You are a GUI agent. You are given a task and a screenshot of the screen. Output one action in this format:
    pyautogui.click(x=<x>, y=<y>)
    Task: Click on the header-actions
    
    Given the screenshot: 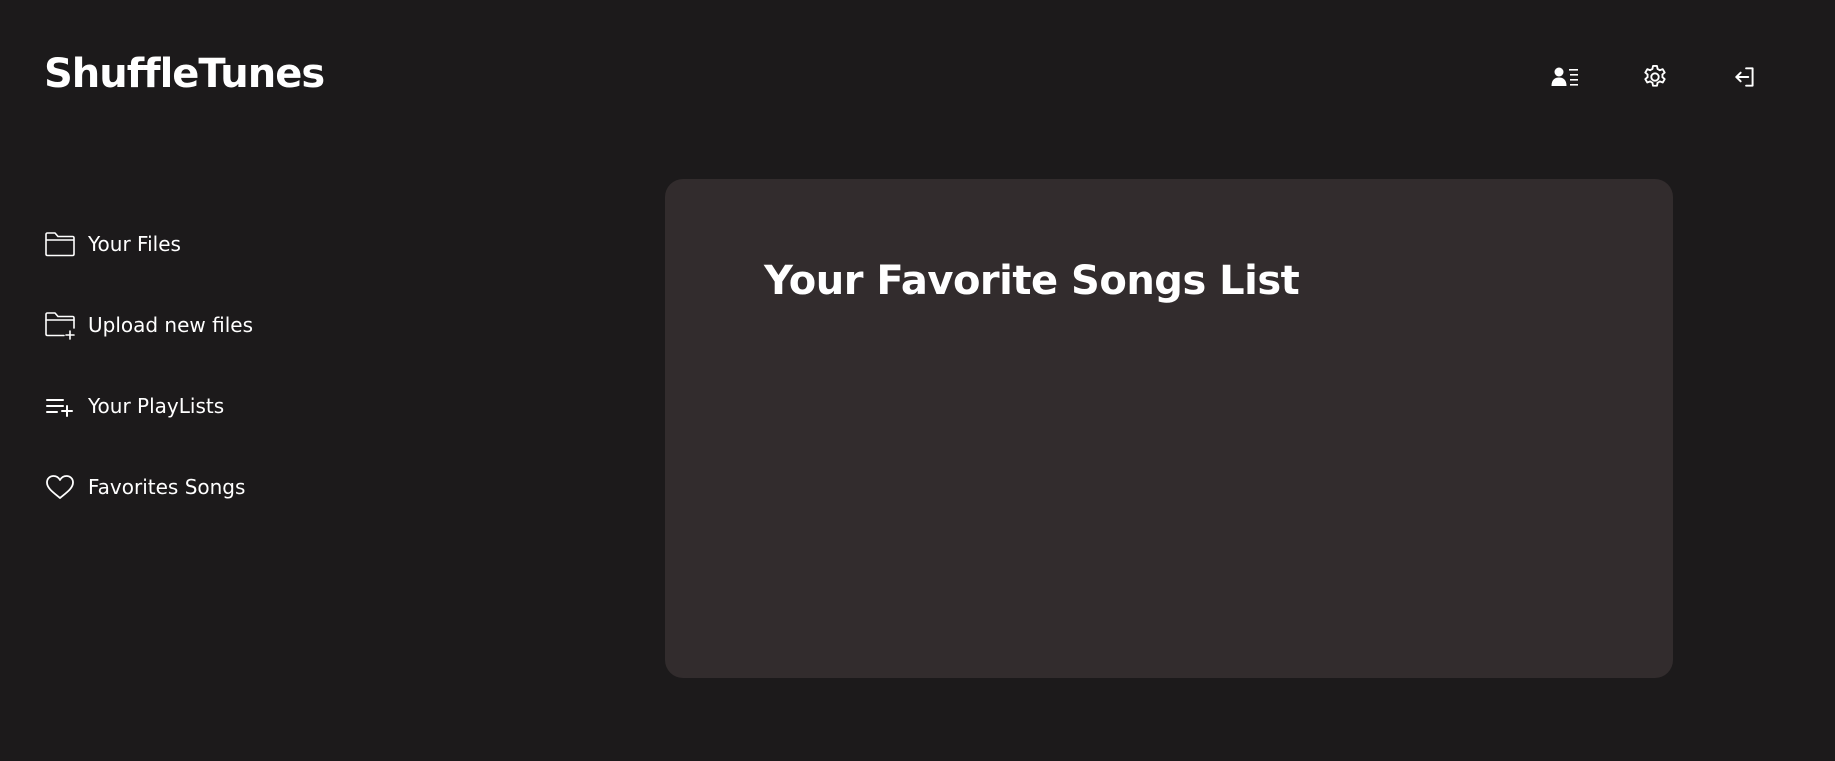 What is the action you would take?
    pyautogui.click(x=1655, y=77)
    